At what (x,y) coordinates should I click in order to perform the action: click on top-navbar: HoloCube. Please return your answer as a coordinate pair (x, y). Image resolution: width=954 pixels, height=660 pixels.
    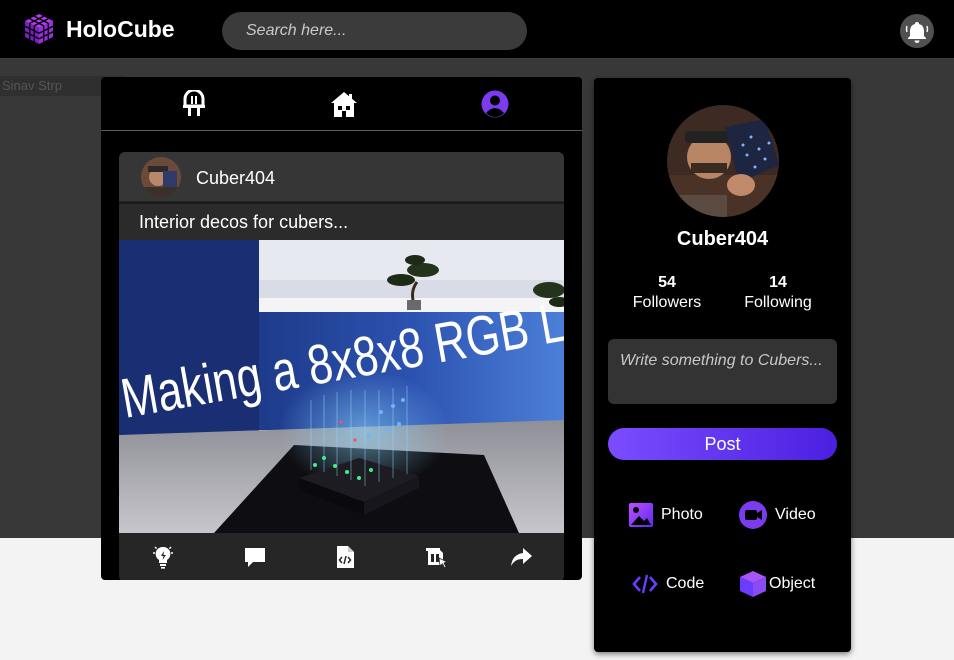
    Looking at the image, I should click on (477, 30).